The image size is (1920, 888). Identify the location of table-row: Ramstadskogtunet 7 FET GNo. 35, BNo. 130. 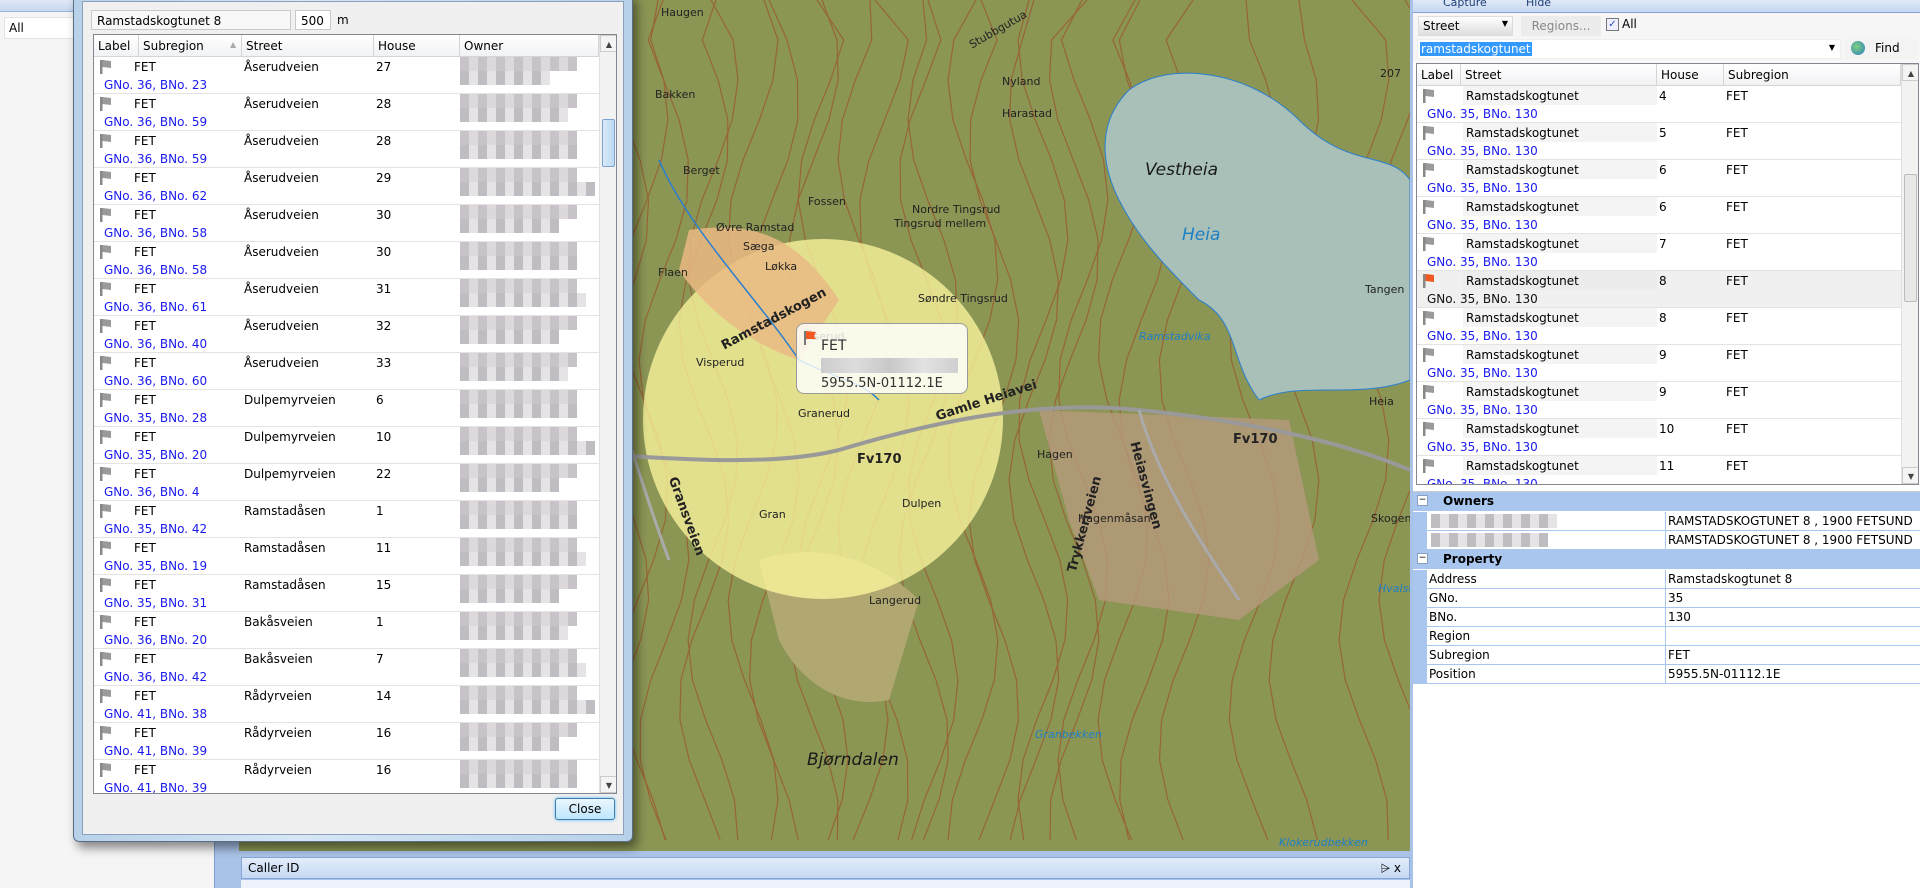
(1659, 252).